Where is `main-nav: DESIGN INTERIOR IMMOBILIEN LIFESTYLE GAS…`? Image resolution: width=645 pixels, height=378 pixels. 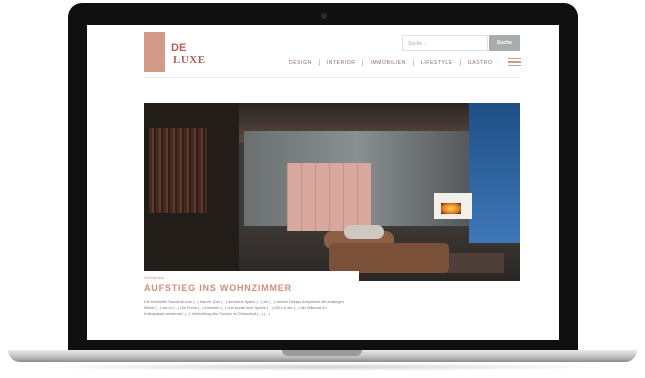 main-nav: DESIGN INTERIOR IMMOBILIEN LIFESTYLE GAS… is located at coordinates (390, 62).